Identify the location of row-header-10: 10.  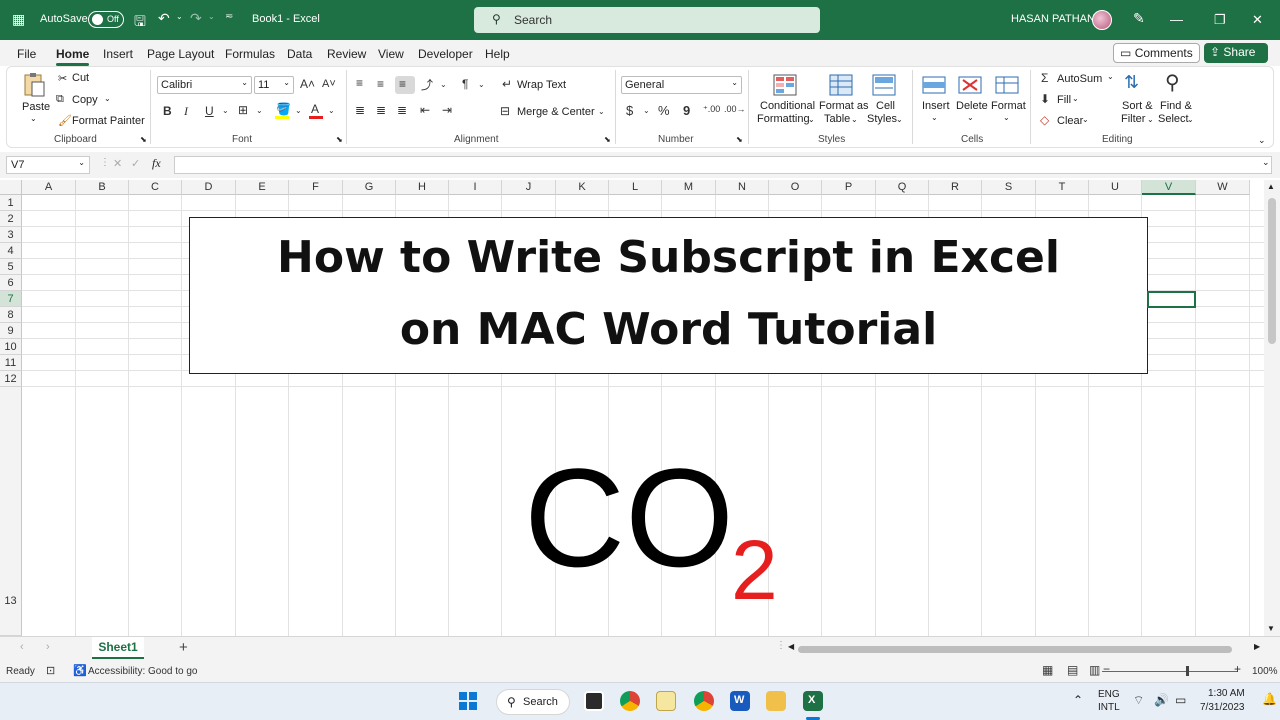
(11, 347).